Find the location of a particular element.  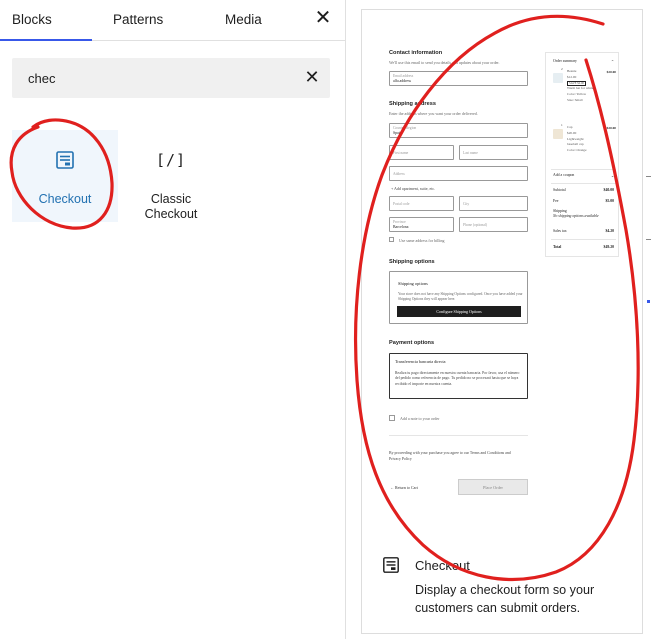

close-icon: ✕ is located at coordinates (323, 19).